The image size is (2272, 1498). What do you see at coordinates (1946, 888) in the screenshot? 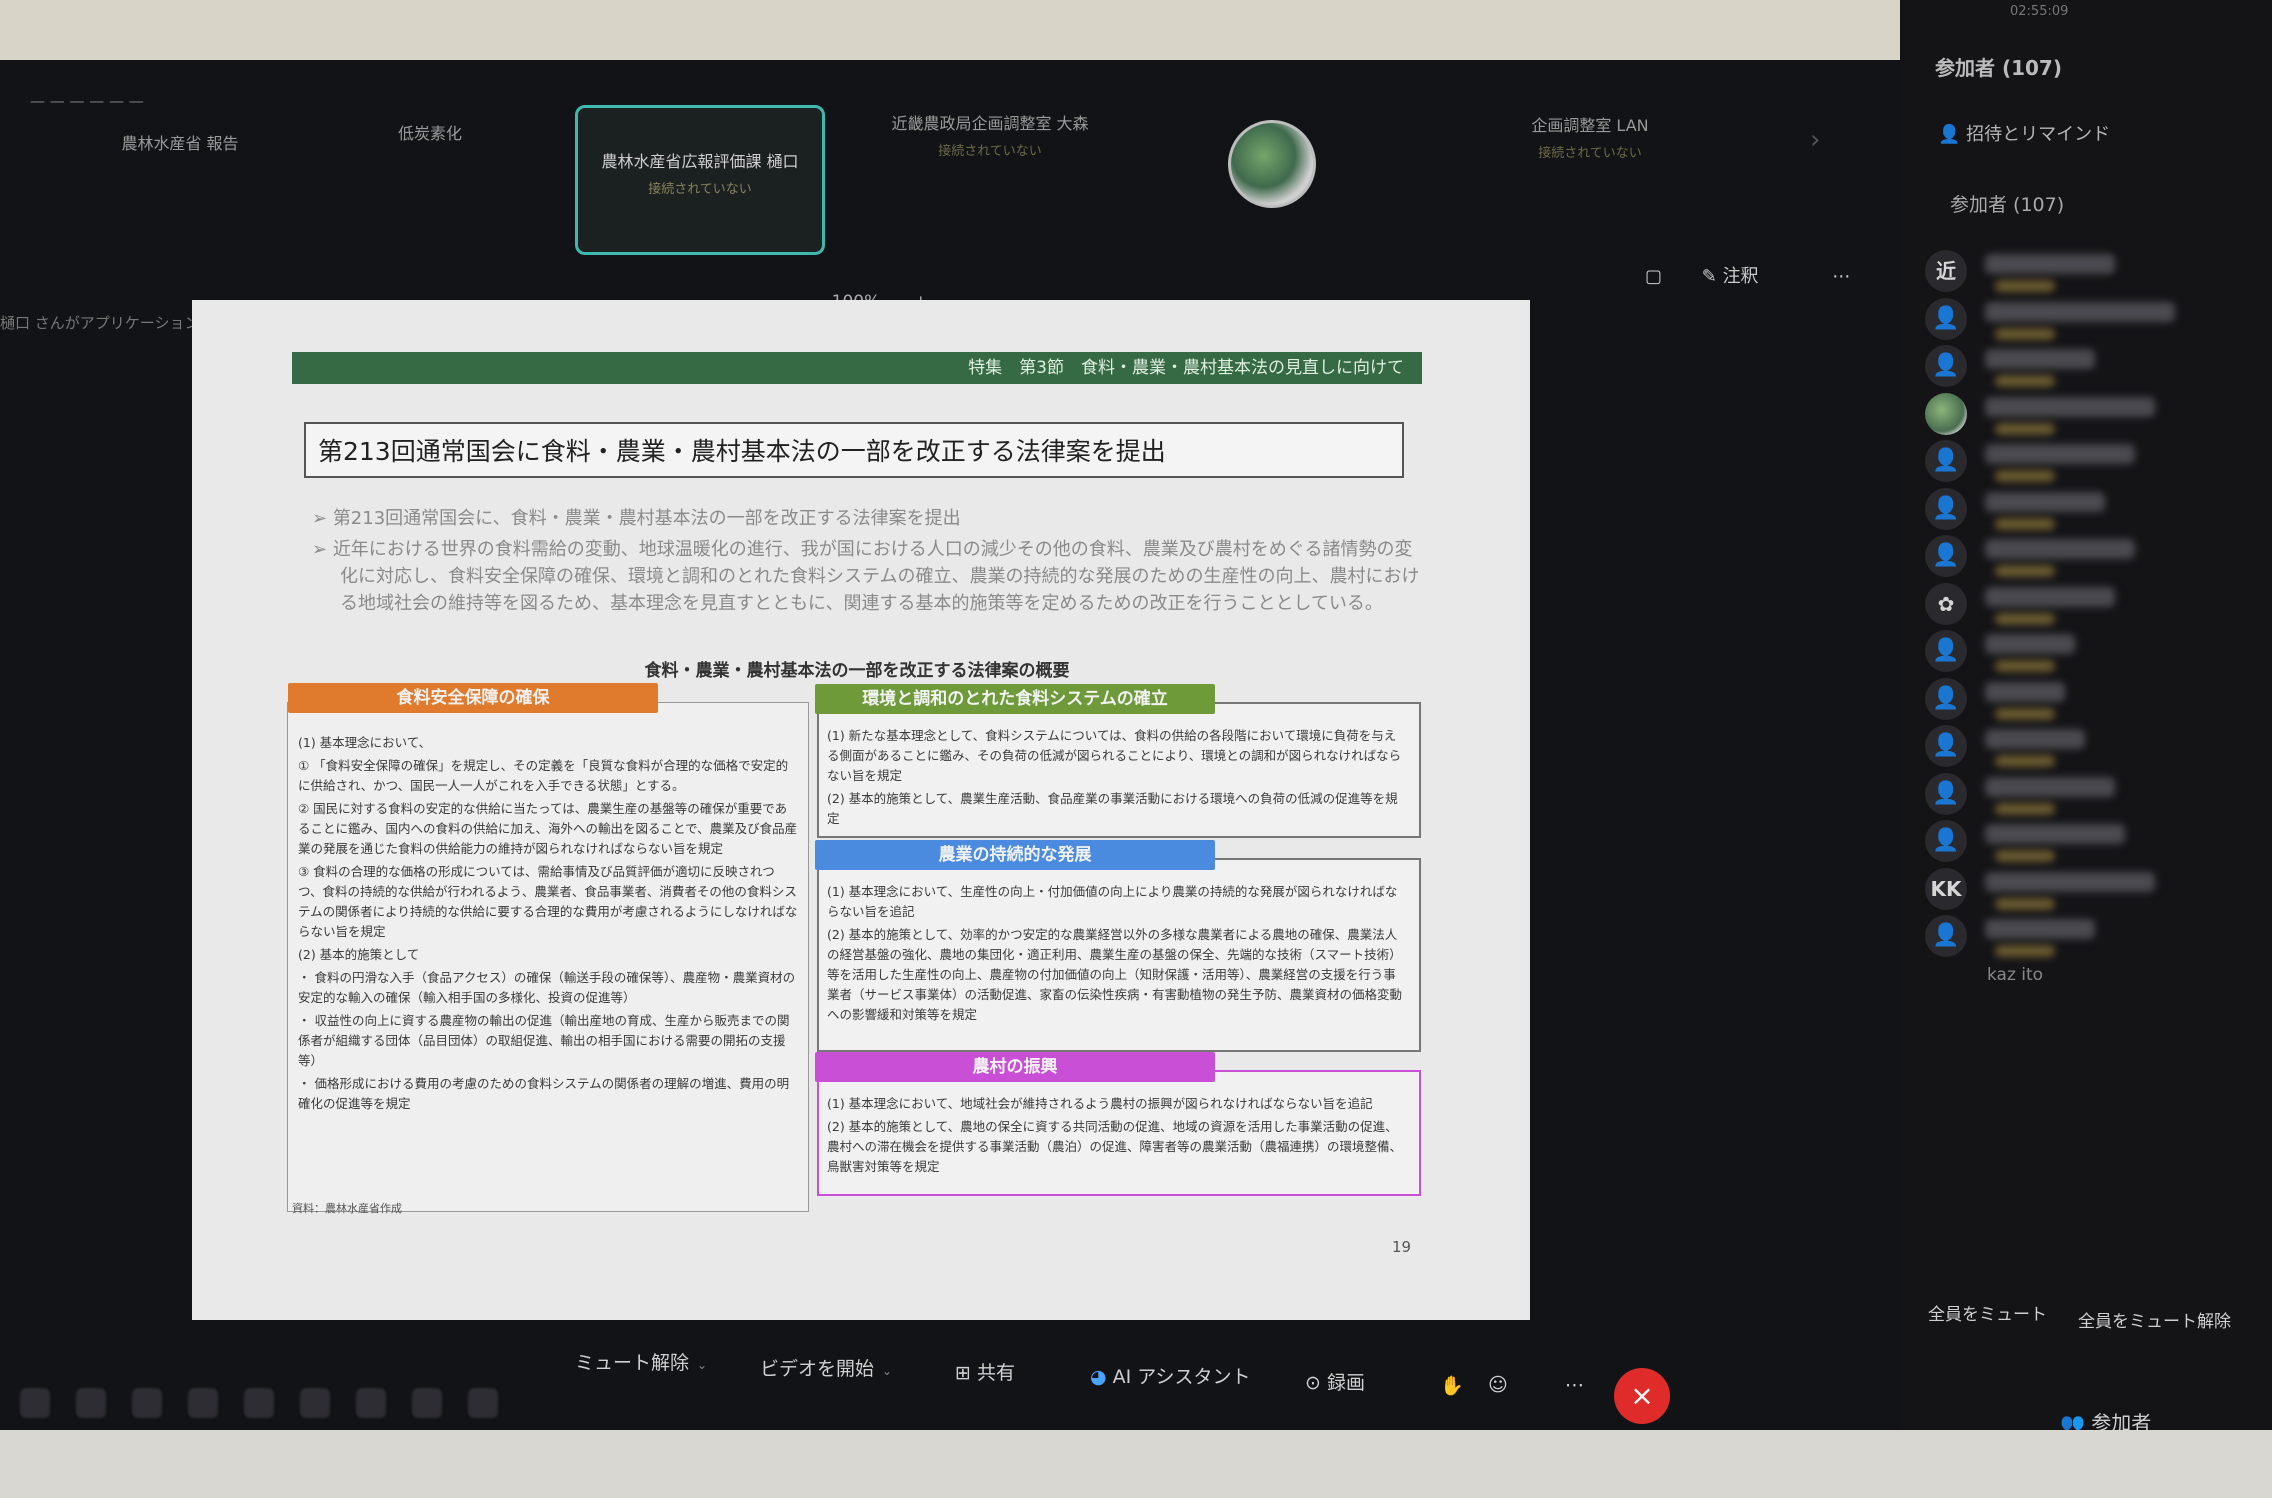
I see `avatar: KK` at bounding box center [1946, 888].